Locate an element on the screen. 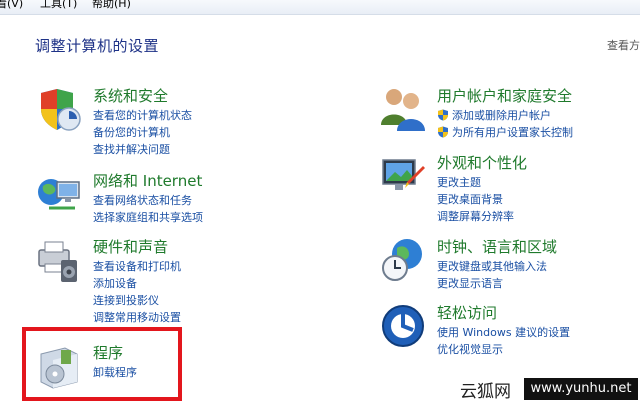 The height and width of the screenshot is (404, 640). link-optimize-visual: 优化视觉显示 is located at coordinates (503, 349).